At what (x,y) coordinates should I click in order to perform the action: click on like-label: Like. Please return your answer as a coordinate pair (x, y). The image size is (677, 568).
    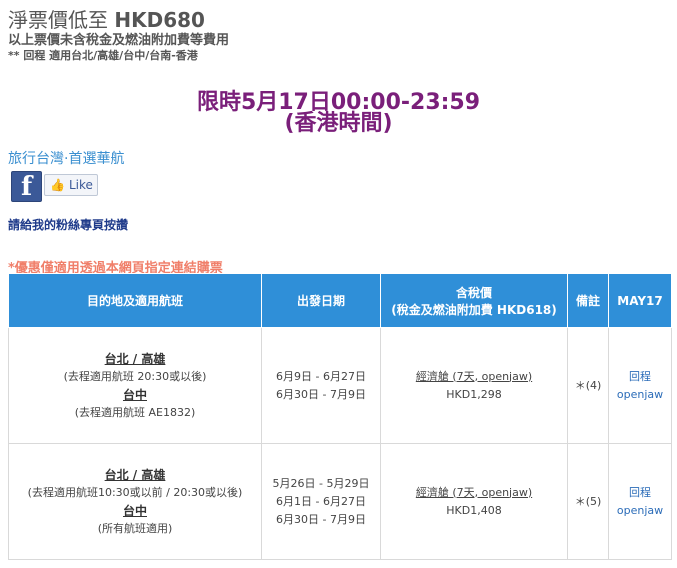
    Looking at the image, I should click on (81, 185).